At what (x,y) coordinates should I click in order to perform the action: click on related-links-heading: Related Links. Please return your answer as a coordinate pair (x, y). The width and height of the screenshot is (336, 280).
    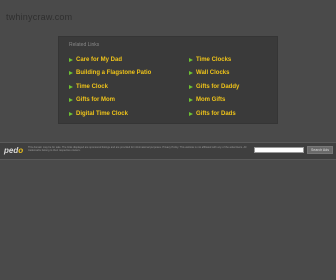
    Looking at the image, I should click on (84, 45).